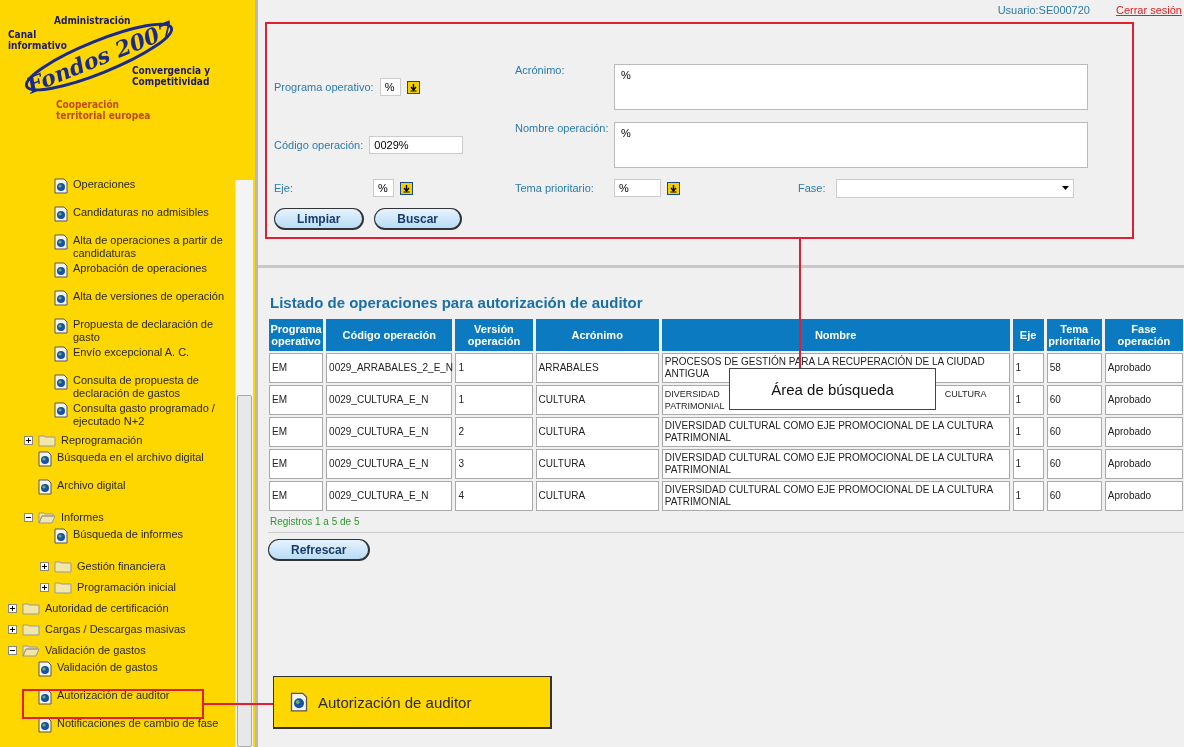 This screenshot has width=1184, height=747. What do you see at coordinates (138, 629) in the screenshot?
I see `menu-folder: Cargas / Descargas masivas` at bounding box center [138, 629].